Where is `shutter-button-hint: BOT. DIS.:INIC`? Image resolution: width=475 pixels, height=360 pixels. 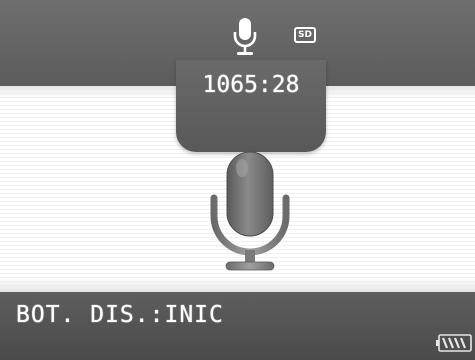 shutter-button-hint: BOT. DIS.:INIC is located at coordinates (120, 315).